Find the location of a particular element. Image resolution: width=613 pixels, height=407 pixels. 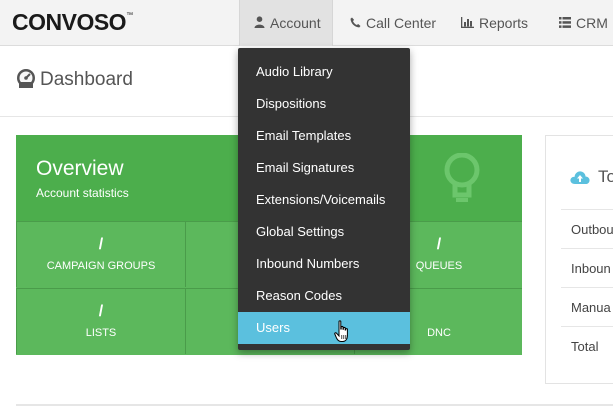

divider is located at coordinates (314, 405).